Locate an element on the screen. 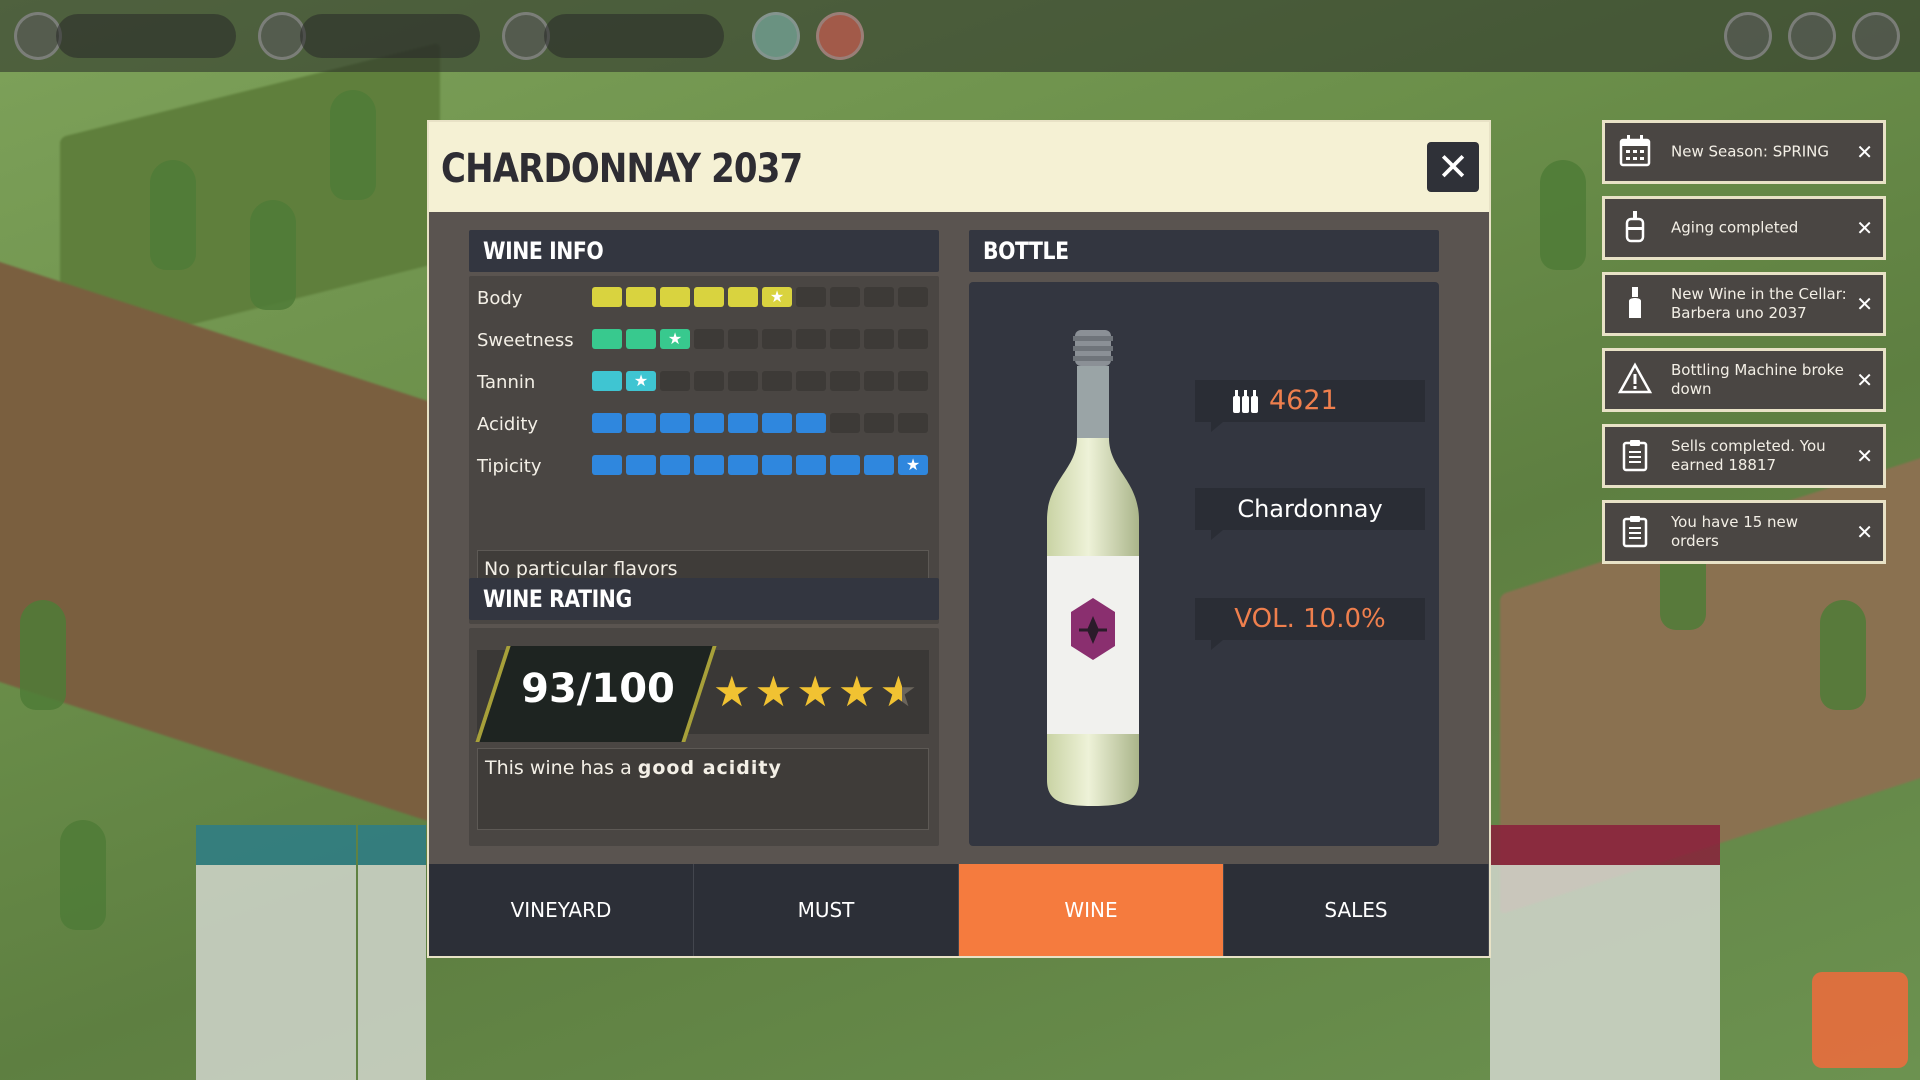 This screenshot has height=1080, width=1920. notification-body: You have 15 new orders ✕ is located at coordinates (1744, 532).